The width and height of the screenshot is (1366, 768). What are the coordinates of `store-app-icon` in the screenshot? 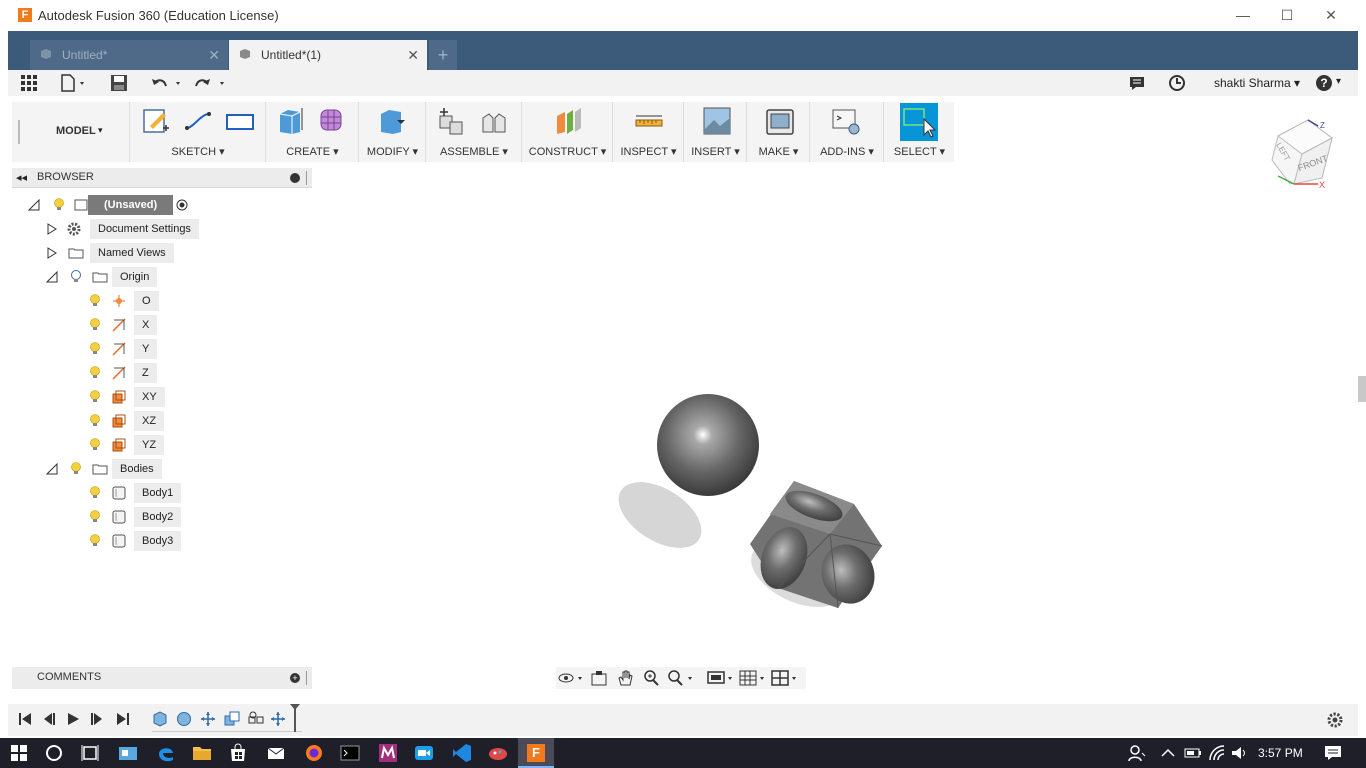 It's located at (128, 753).